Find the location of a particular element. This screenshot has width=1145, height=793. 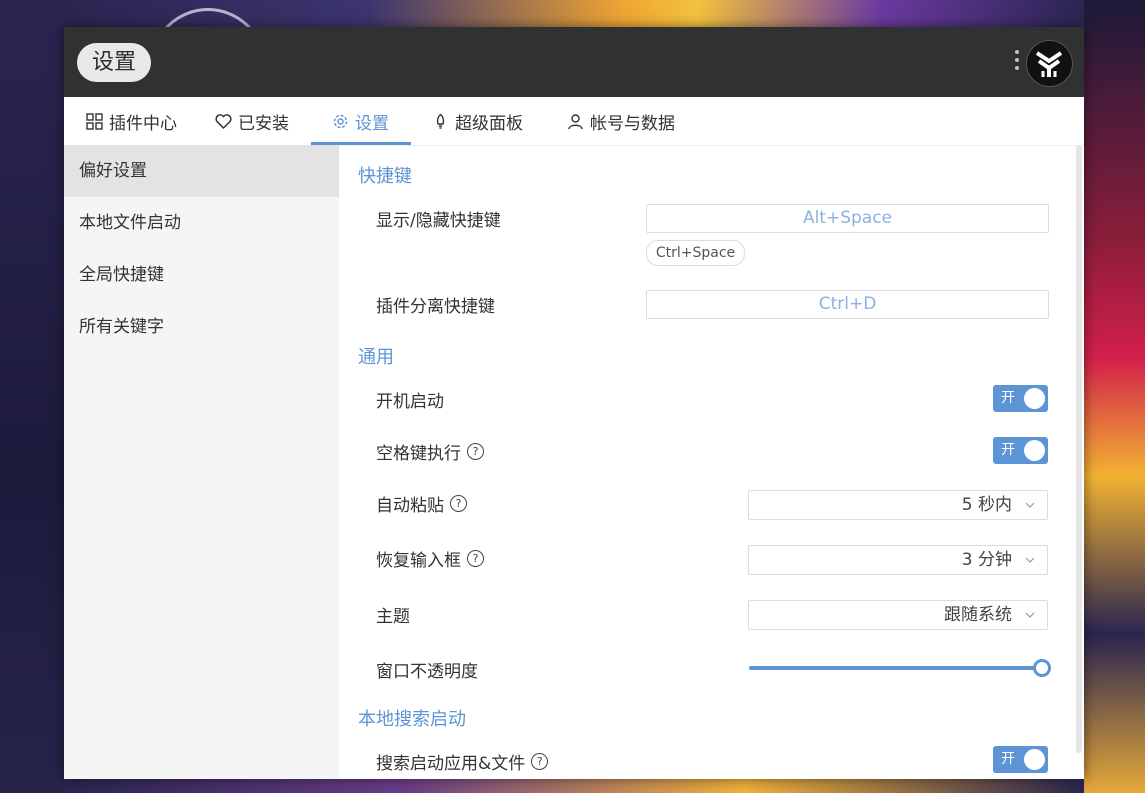

gear-icon is located at coordinates (340, 121).